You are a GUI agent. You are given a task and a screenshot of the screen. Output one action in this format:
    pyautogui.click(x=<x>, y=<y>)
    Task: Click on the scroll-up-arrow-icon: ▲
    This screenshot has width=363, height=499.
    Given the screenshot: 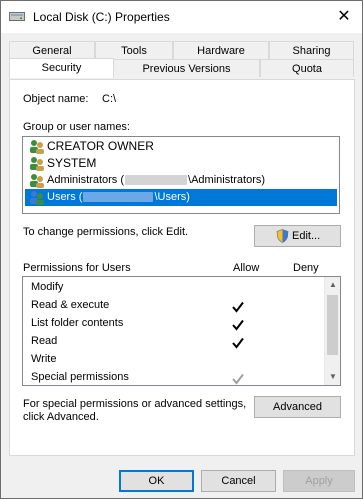 What is the action you would take?
    pyautogui.click(x=333, y=285)
    